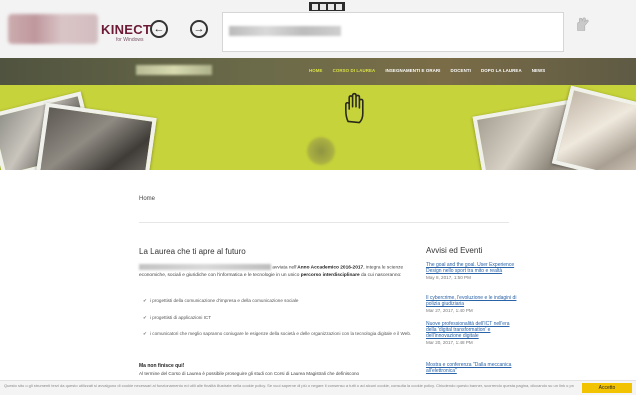 The image size is (636, 395). I want to click on kinect-browser-bar: KINECT for Windows ← →, so click(318, 29).